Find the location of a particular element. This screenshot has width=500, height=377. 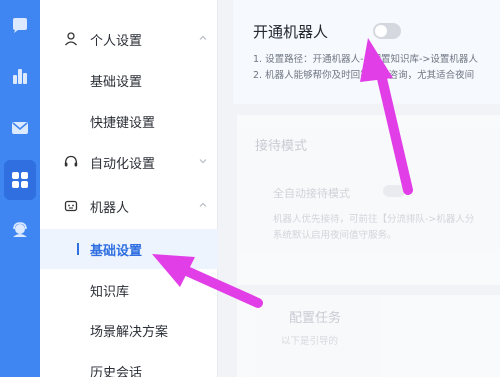

sidebar-item-label: 知识库 is located at coordinates (110, 292).